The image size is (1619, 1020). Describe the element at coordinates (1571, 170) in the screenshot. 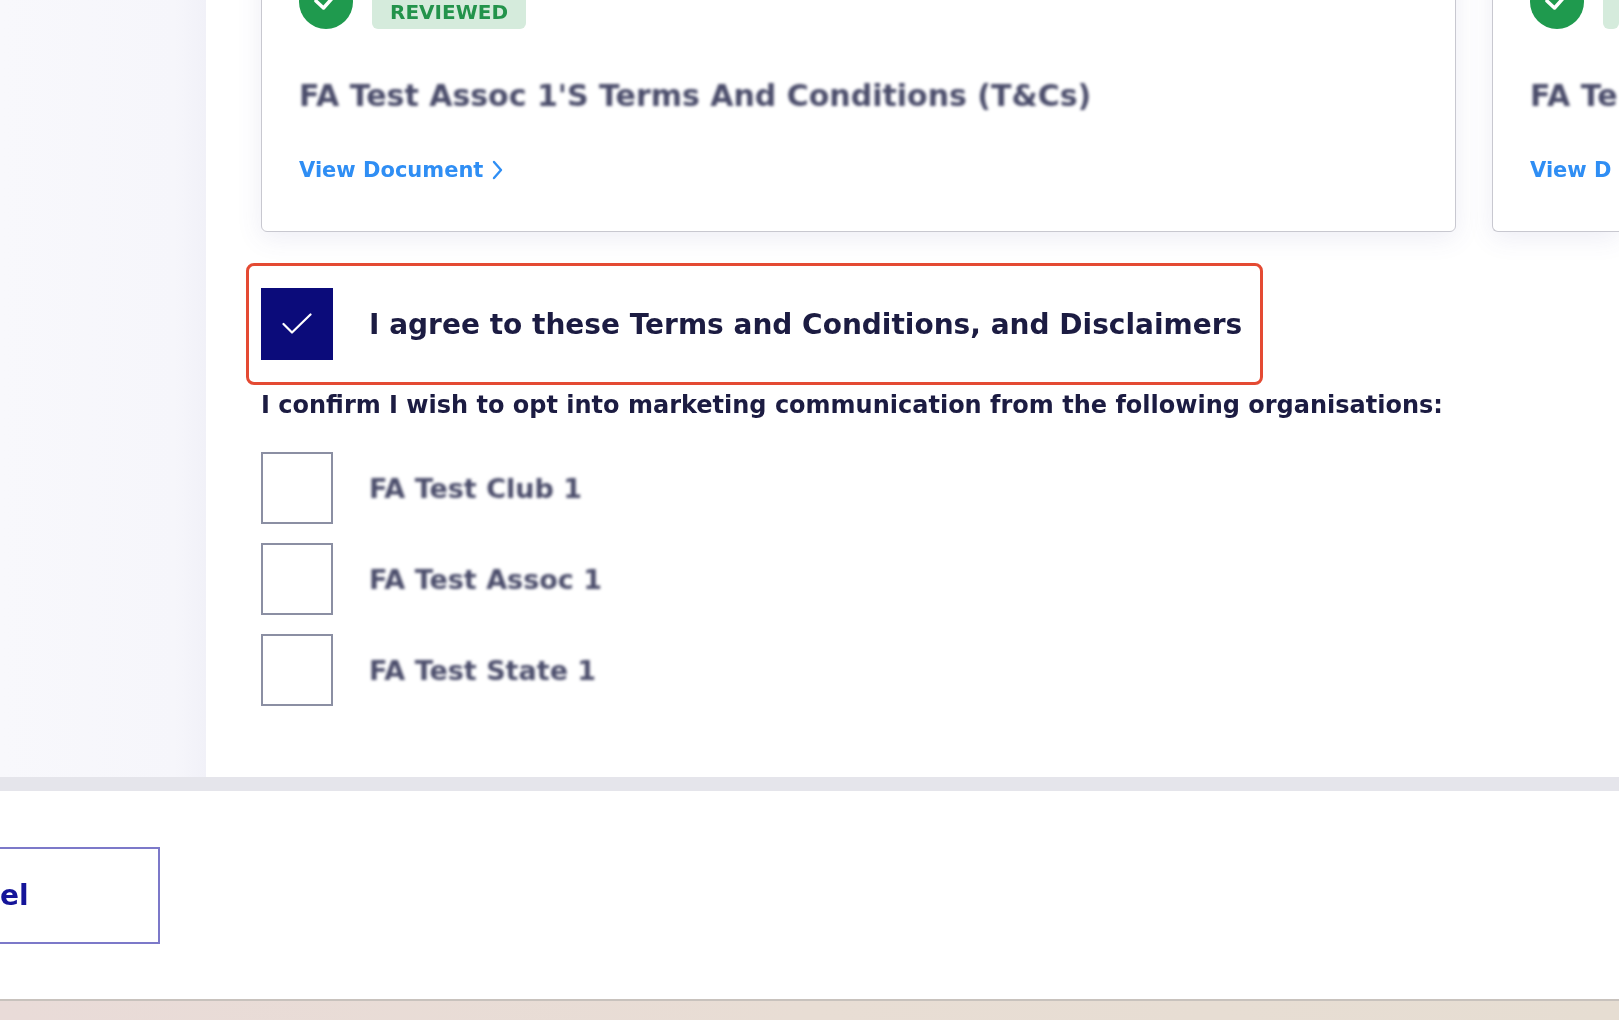

I see `view-document-link: View D` at that location.